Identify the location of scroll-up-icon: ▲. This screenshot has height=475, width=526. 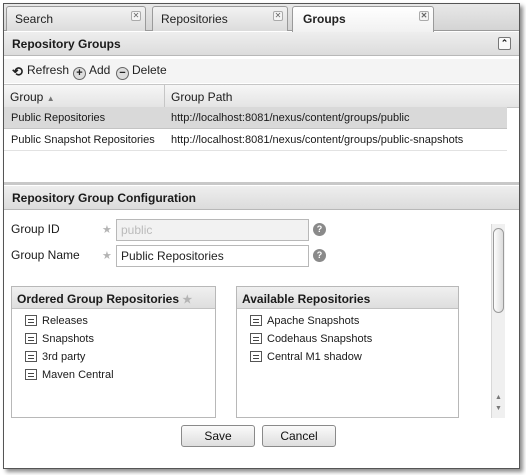
(498, 397).